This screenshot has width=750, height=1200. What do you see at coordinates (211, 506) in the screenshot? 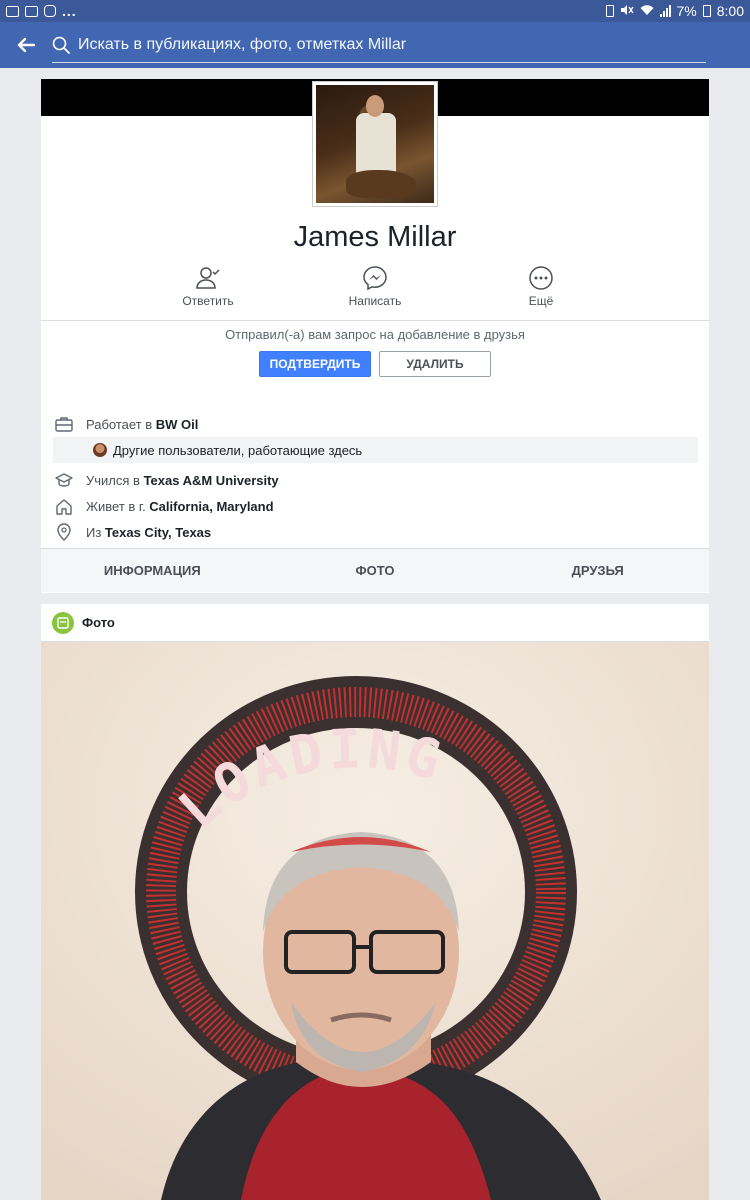
I see `lives-place: California, Maryland` at bounding box center [211, 506].